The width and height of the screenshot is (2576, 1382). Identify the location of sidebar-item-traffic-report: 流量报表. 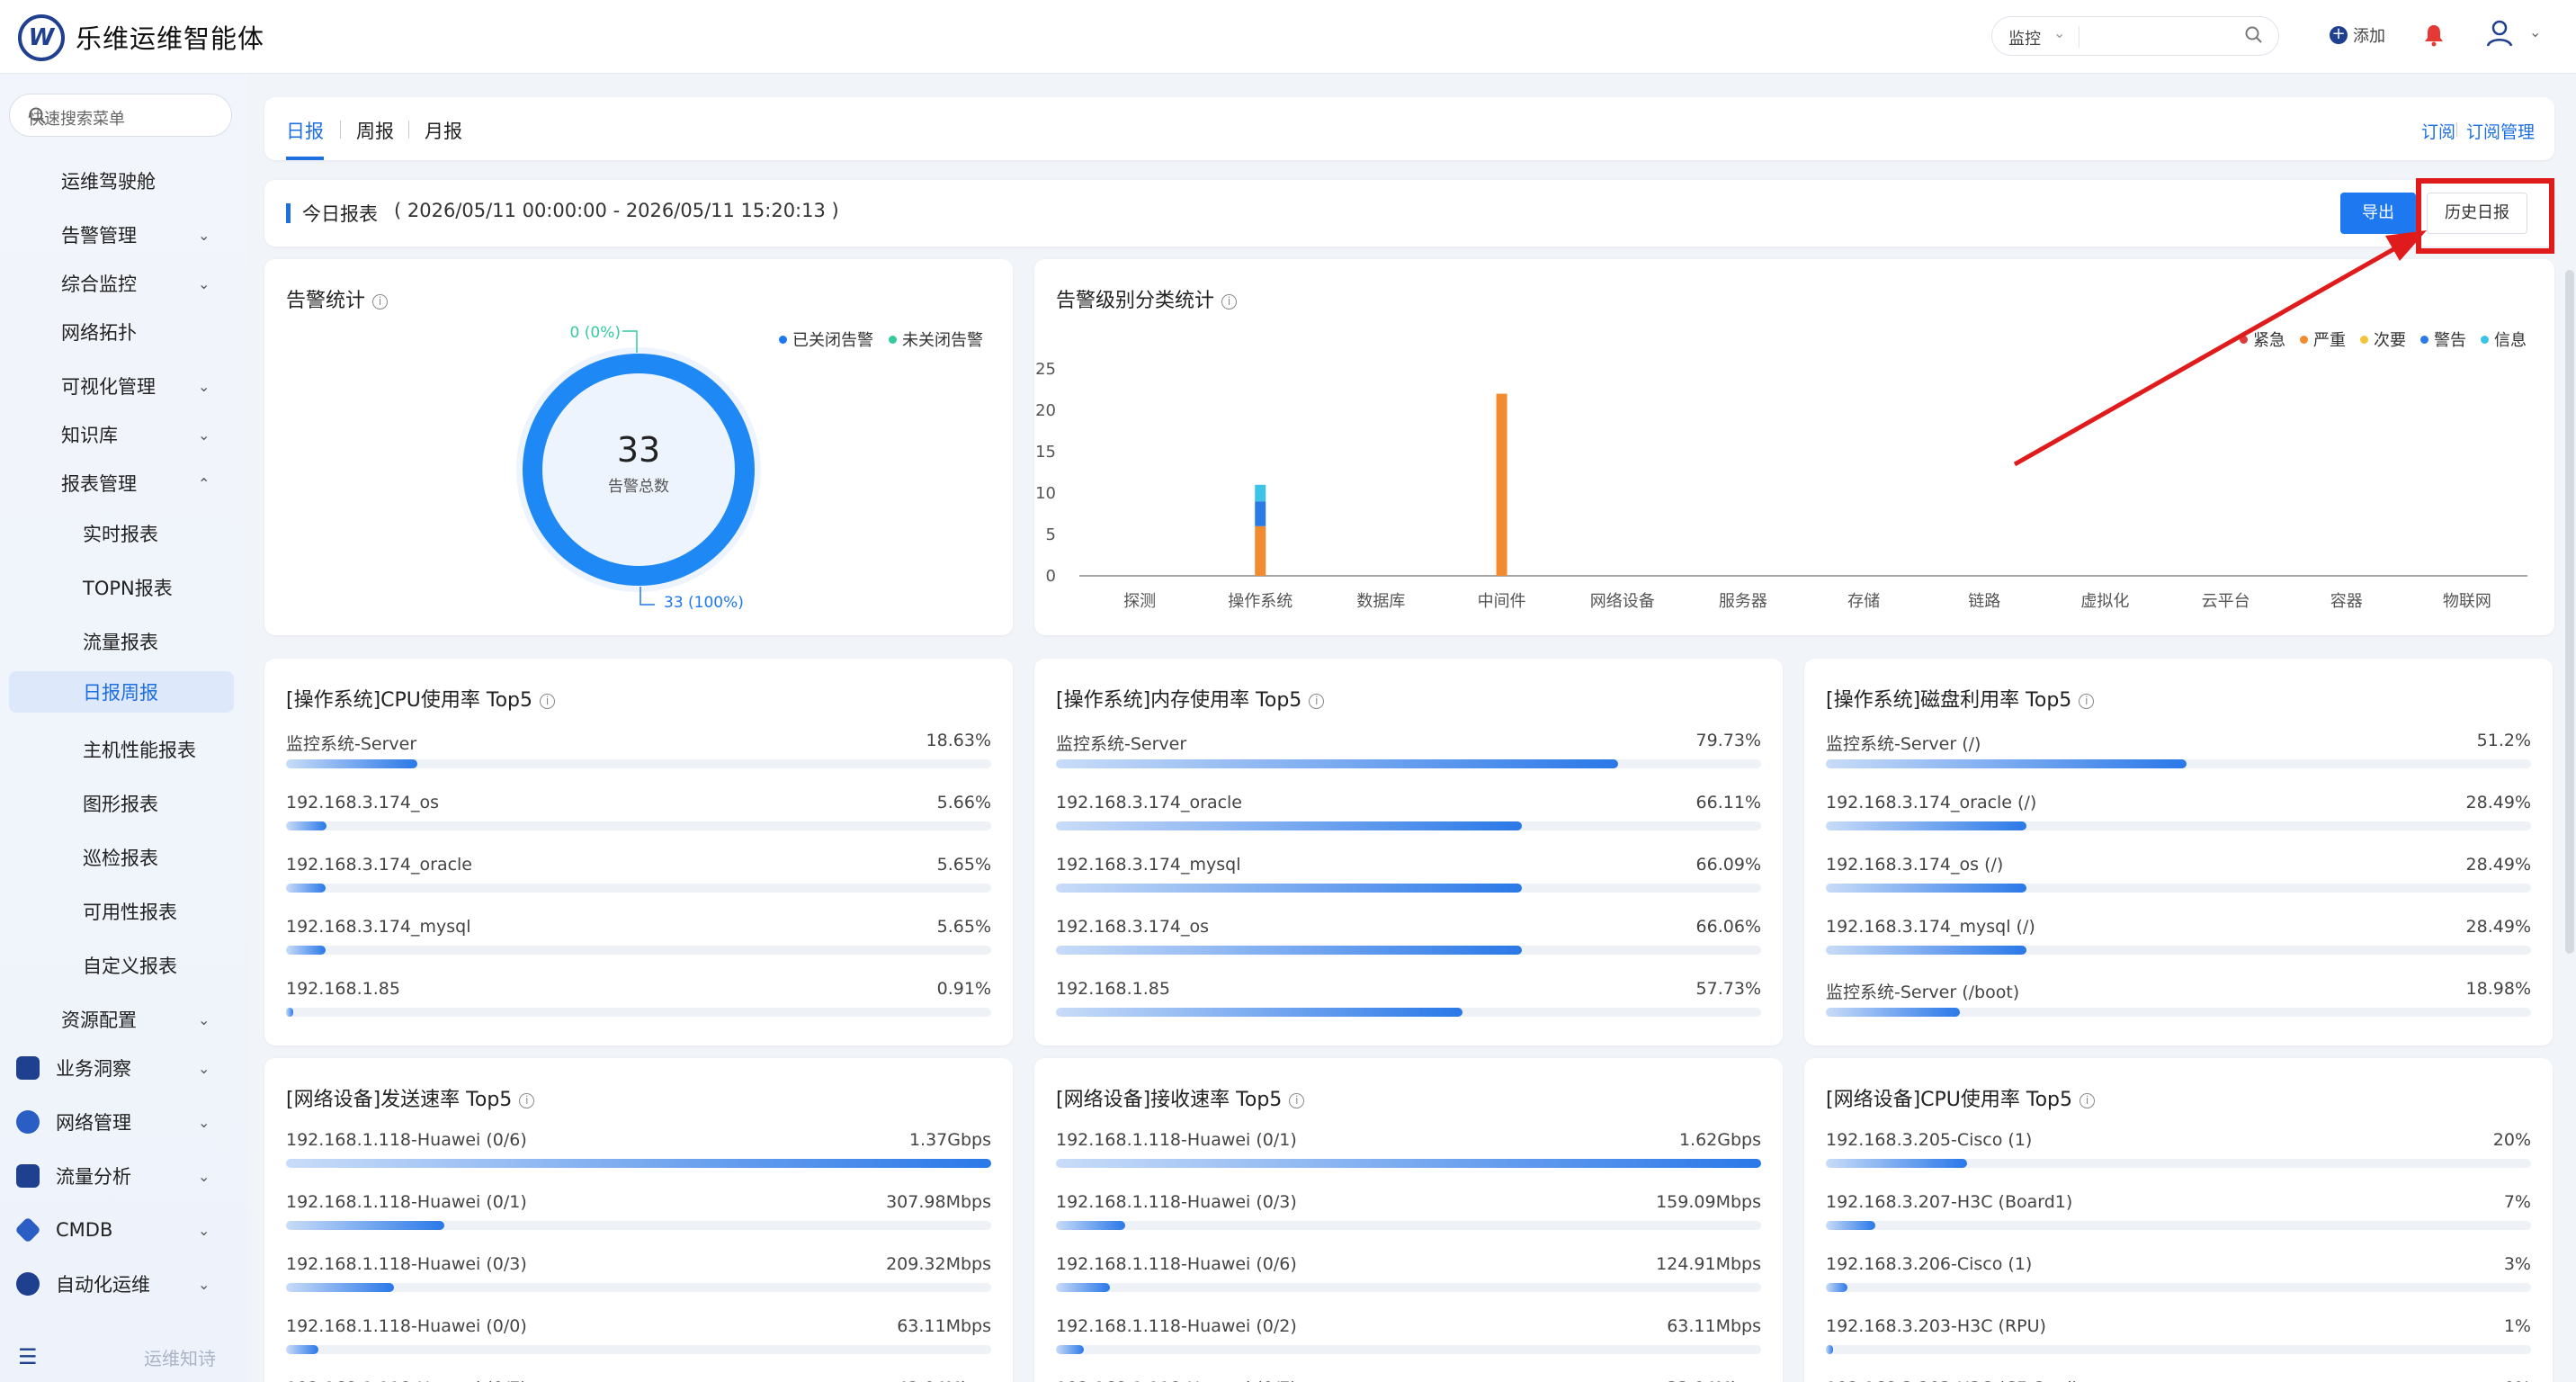
(124, 642).